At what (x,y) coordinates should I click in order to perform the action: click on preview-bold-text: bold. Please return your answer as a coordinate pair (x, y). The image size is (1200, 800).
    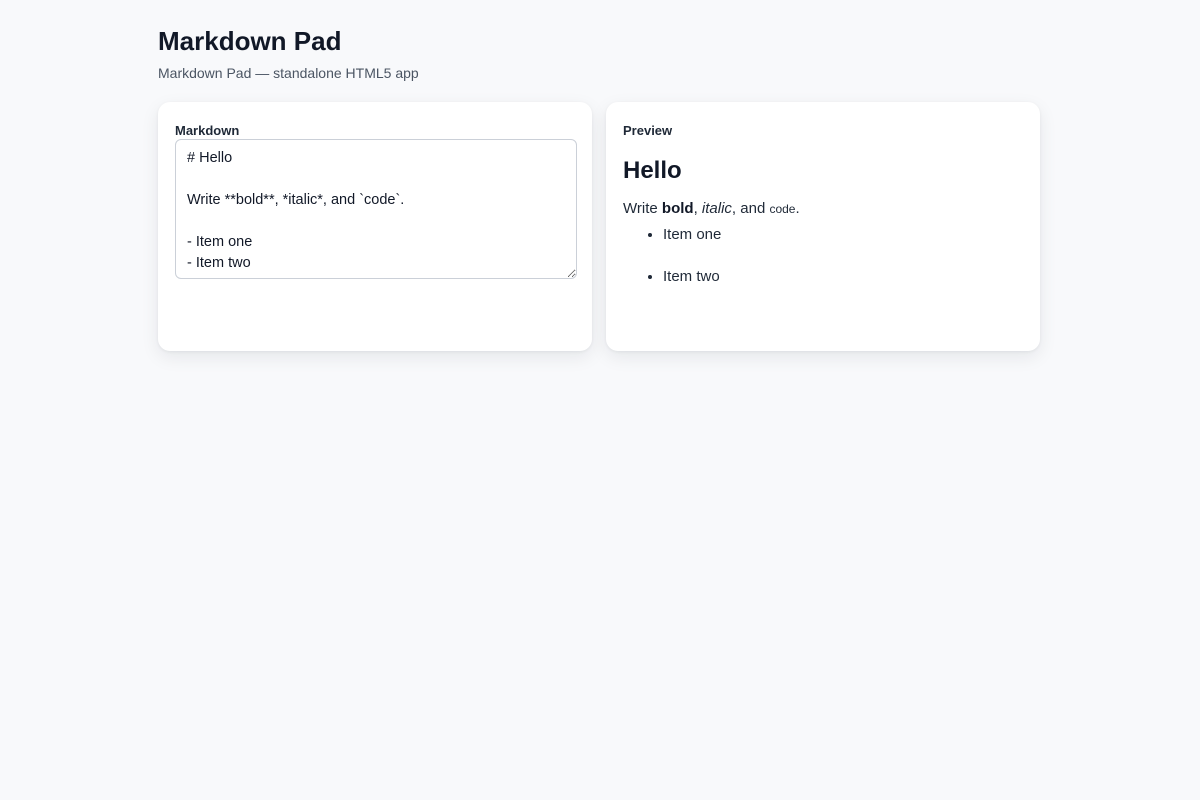
    Looking at the image, I should click on (677, 208).